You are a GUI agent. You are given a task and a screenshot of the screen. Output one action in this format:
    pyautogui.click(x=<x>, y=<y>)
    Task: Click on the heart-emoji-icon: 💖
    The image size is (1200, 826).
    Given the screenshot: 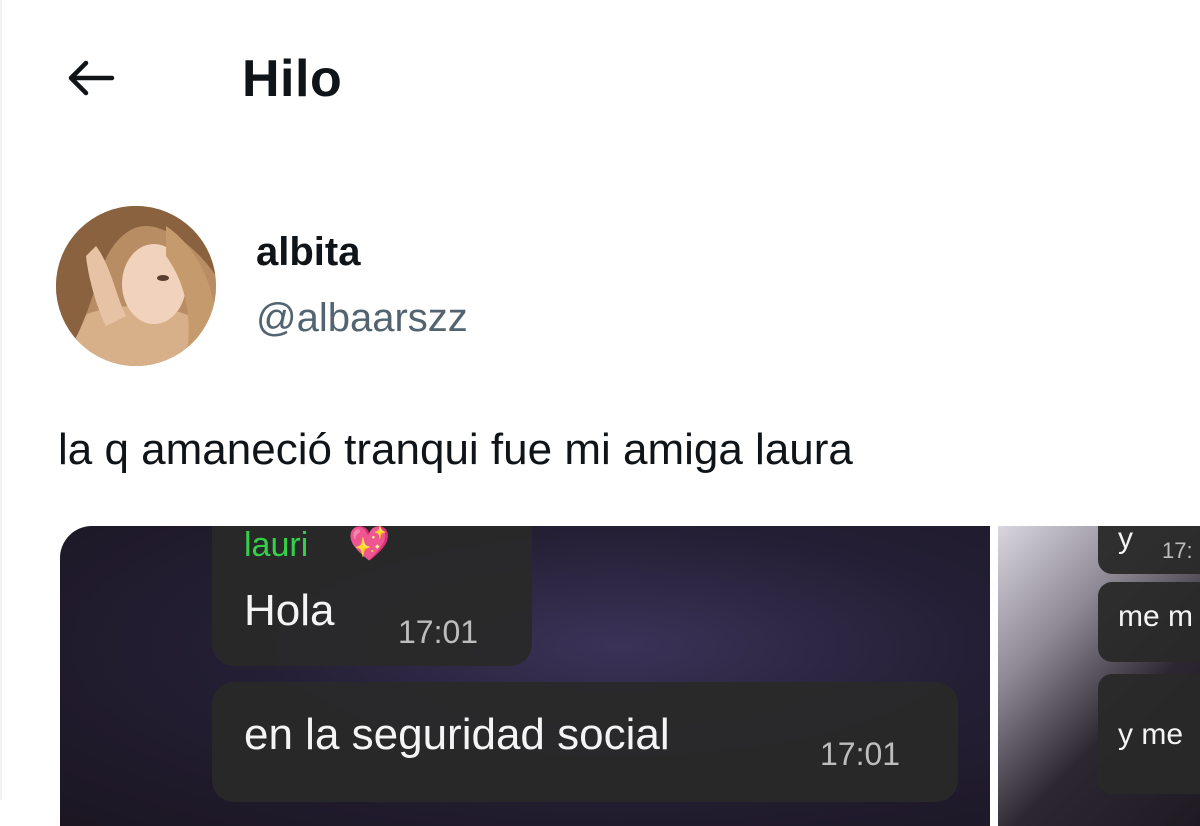 What is the action you would take?
    pyautogui.click(x=369, y=544)
    